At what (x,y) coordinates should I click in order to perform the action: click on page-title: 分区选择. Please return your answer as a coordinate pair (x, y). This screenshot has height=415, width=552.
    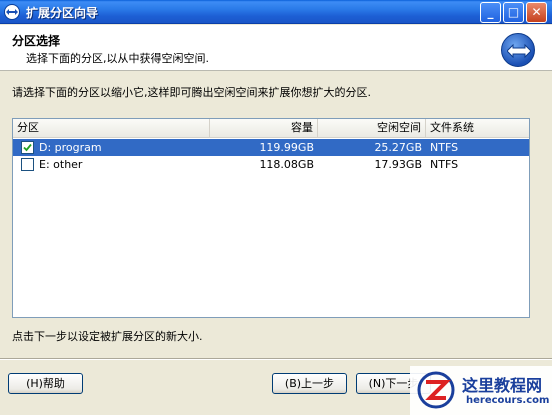
    Looking at the image, I should click on (36, 41).